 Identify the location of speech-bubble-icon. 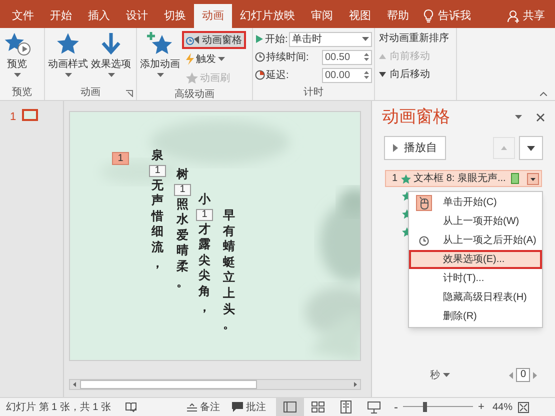
(238, 407).